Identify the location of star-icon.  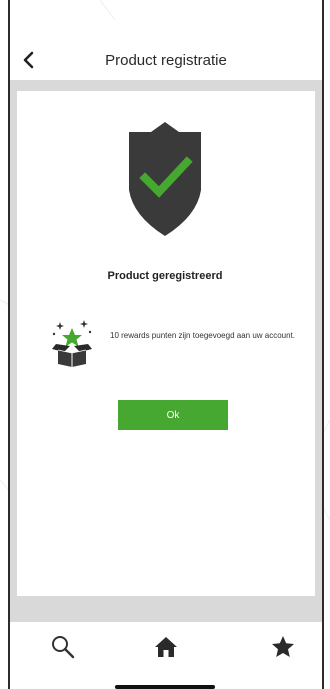
(283, 646).